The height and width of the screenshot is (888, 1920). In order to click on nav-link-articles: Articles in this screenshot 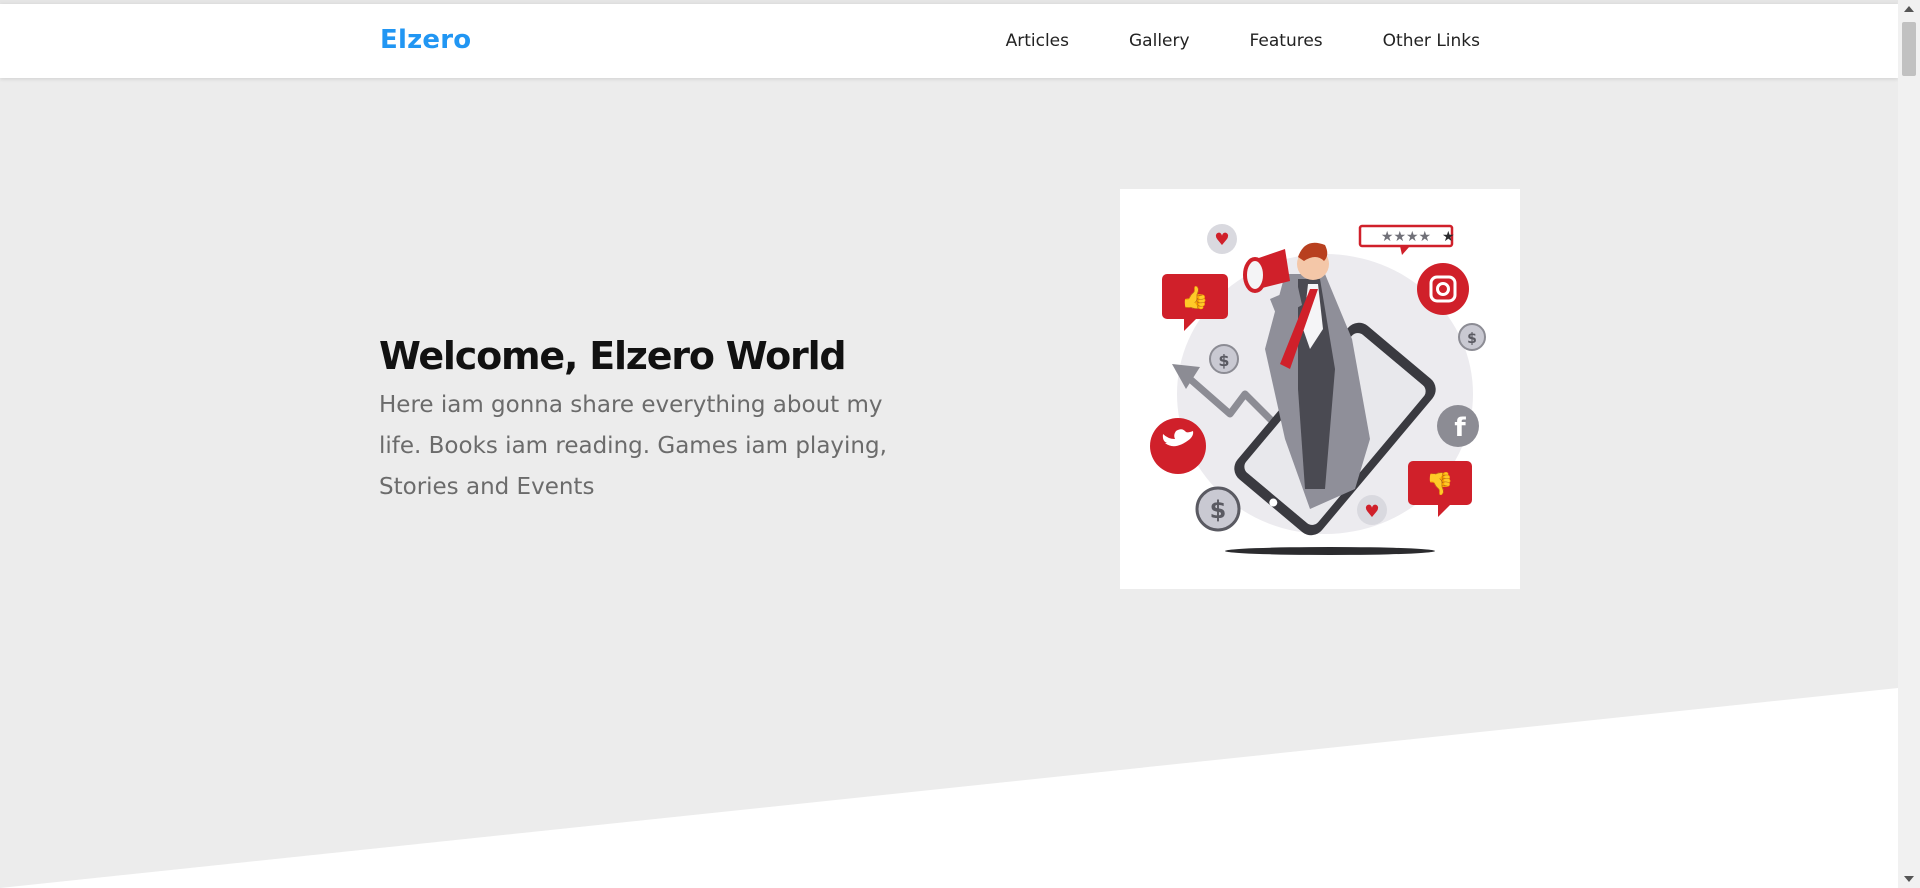, I will do `click(1037, 41)`.